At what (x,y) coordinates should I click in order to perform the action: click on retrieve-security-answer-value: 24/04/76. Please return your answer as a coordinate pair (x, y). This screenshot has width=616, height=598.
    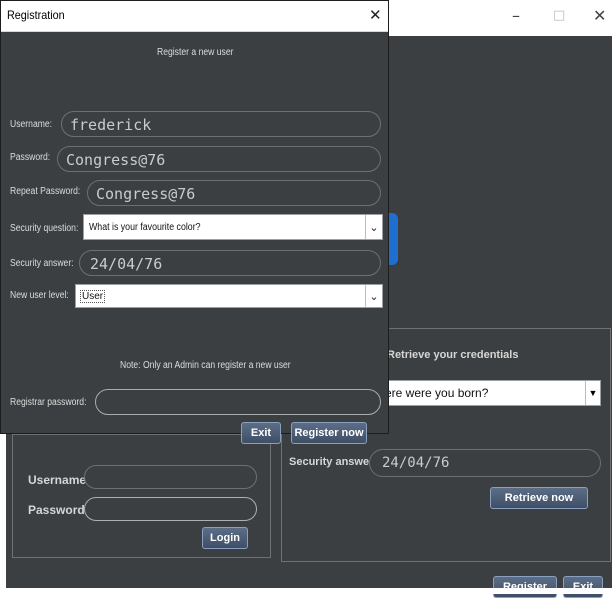
    Looking at the image, I should click on (416, 463).